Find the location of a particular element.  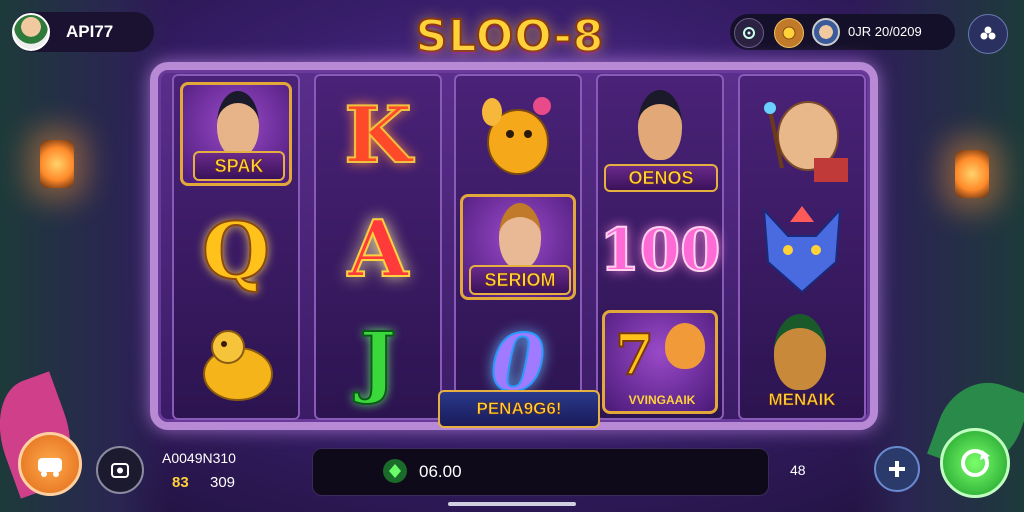

reel-symbol: K is located at coordinates (378, 136).